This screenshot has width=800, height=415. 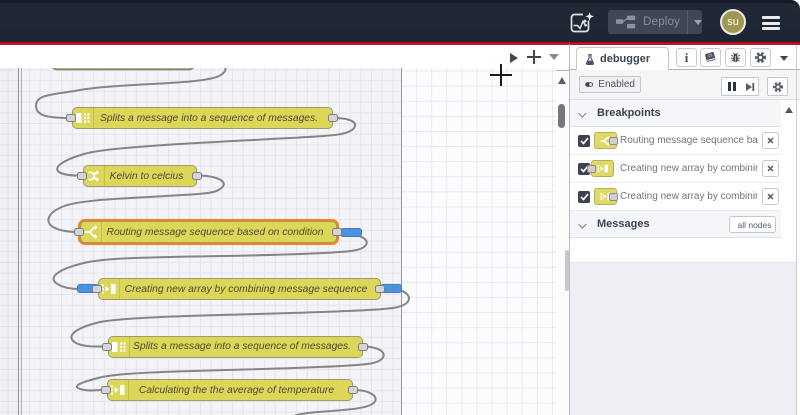 I want to click on section-breakpoints: Breakpoints, so click(x=675, y=113).